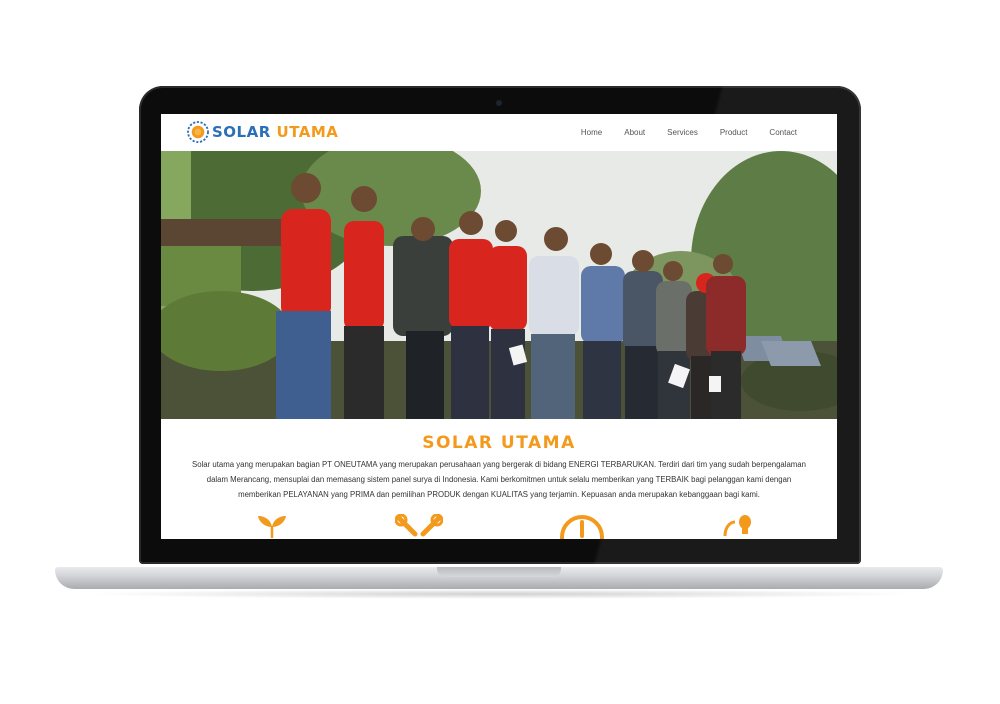  Describe the element at coordinates (591, 132) in the screenshot. I see `nav-home: Home` at that location.